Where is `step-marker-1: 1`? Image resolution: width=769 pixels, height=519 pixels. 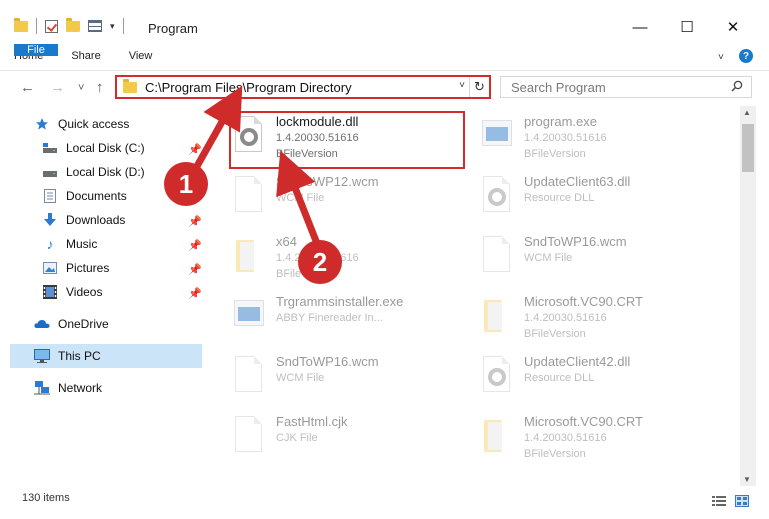 step-marker-1: 1 is located at coordinates (186, 184).